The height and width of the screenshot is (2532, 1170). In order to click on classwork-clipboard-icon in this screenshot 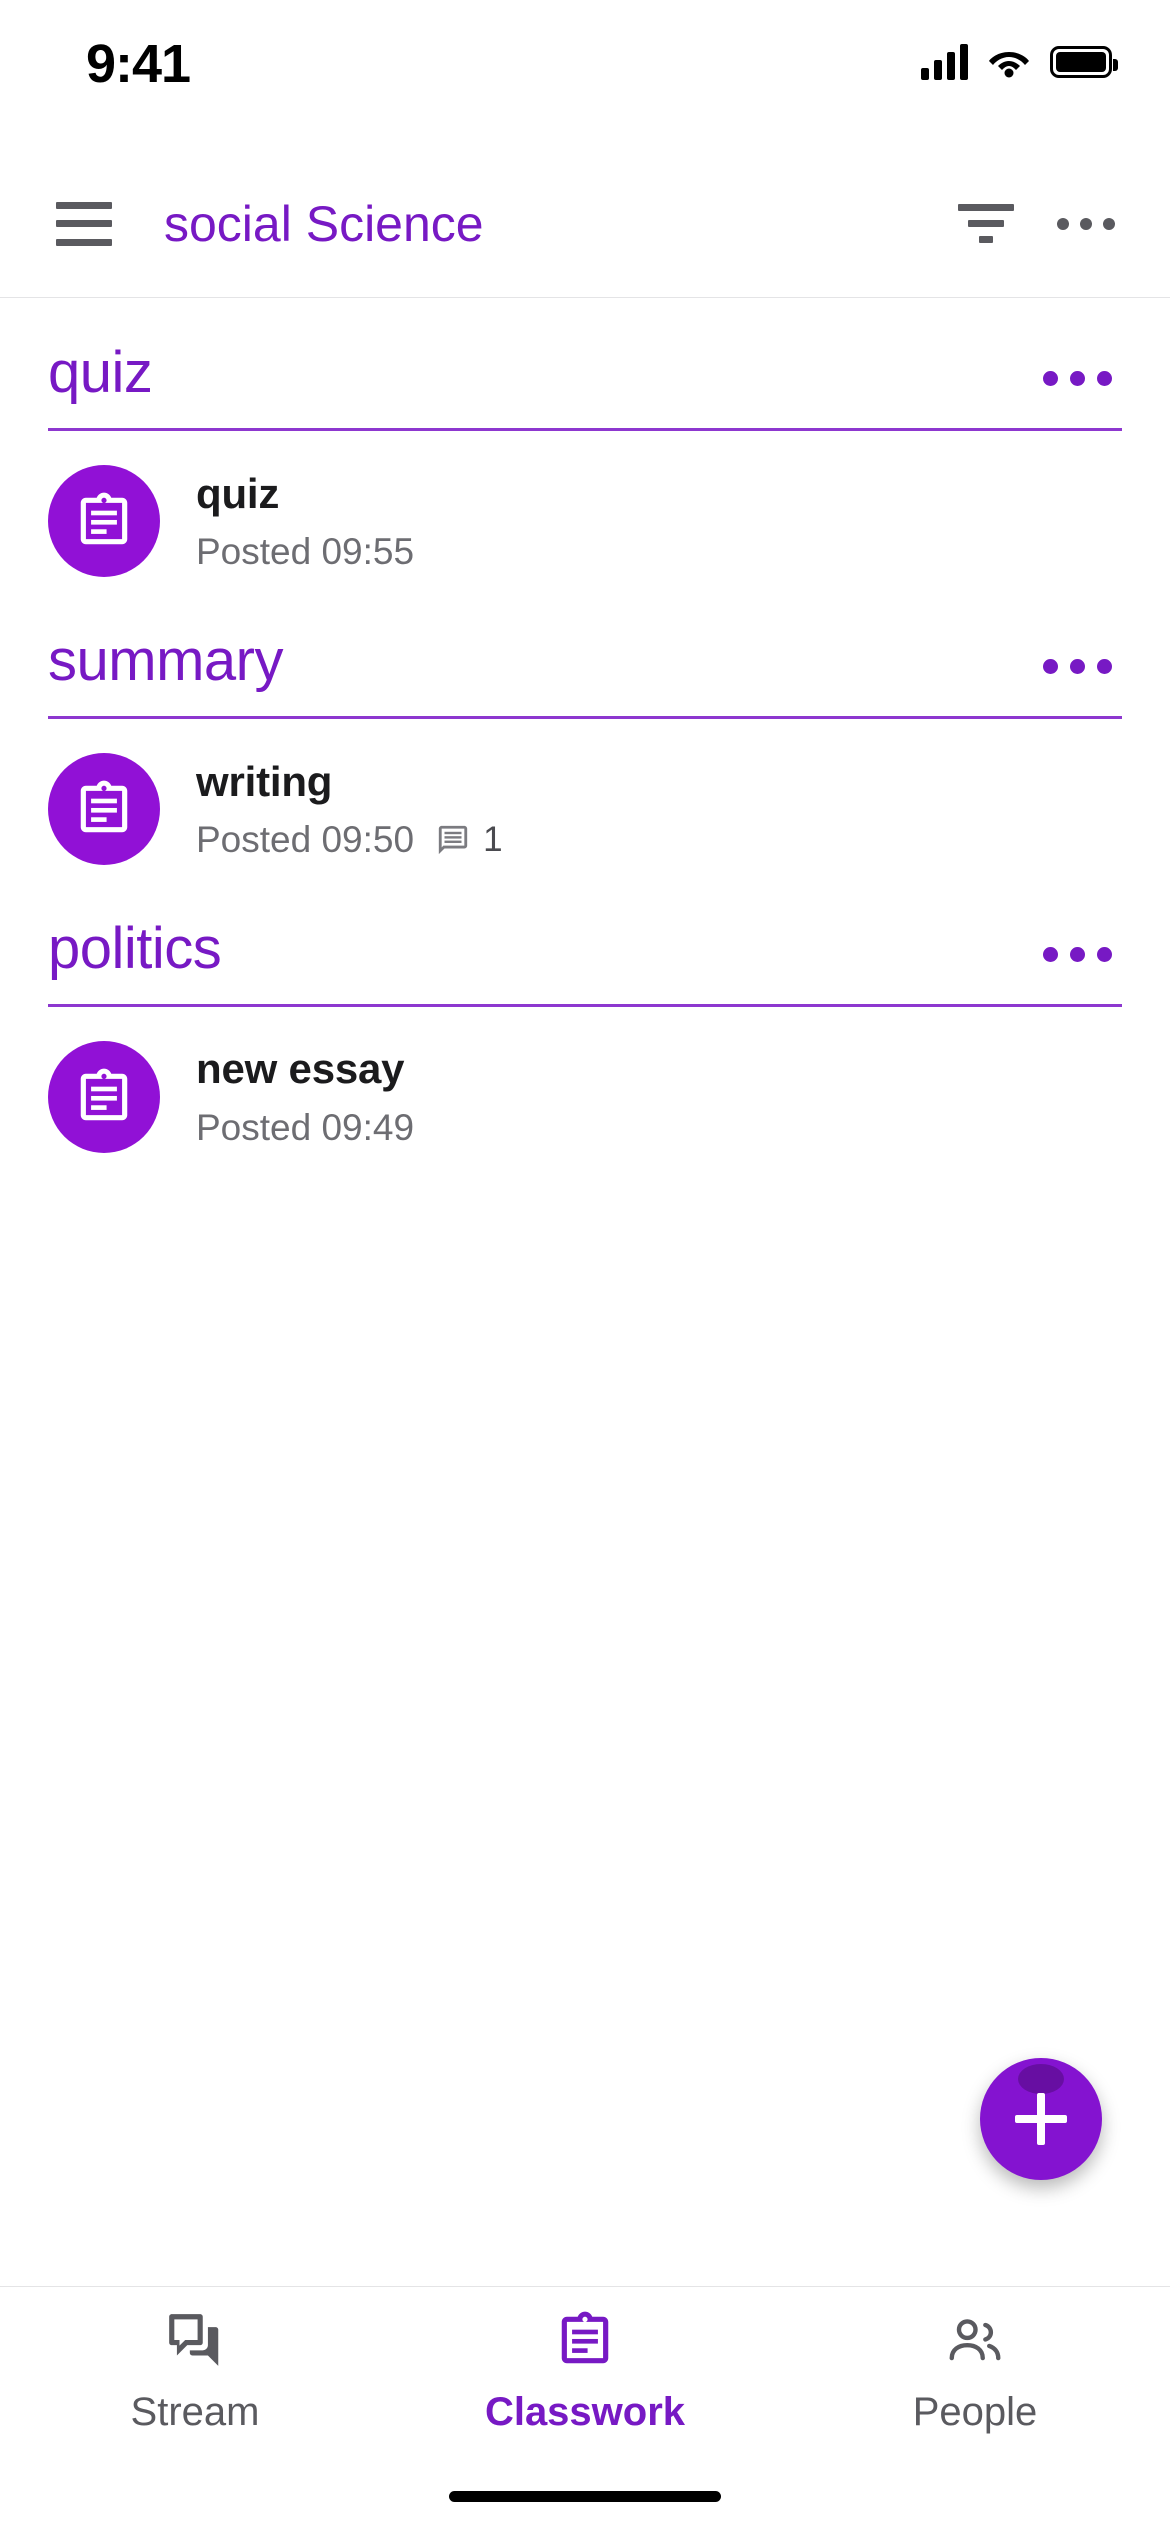, I will do `click(585, 2342)`.